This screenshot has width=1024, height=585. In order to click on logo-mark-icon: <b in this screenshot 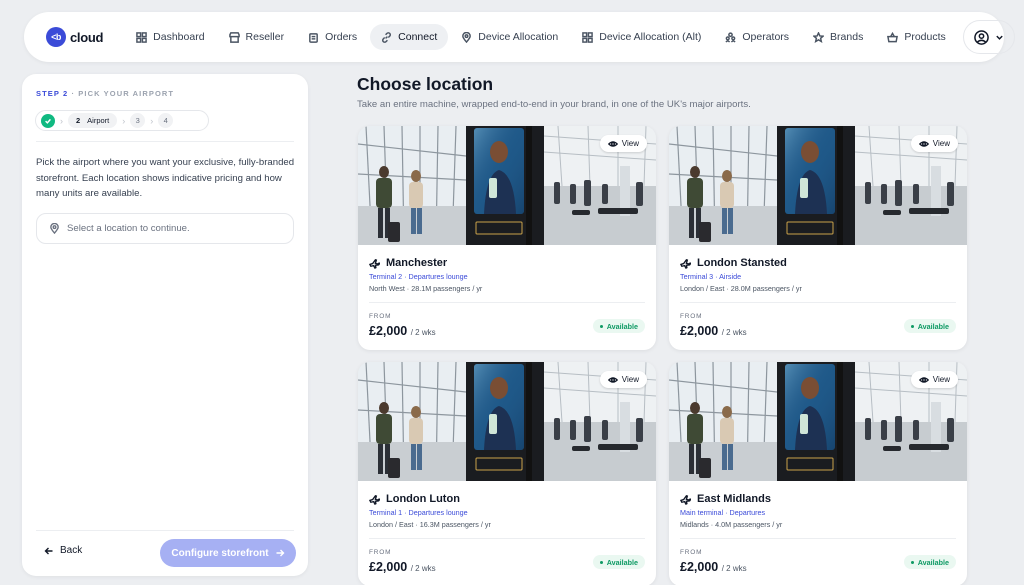, I will do `click(56, 37)`.